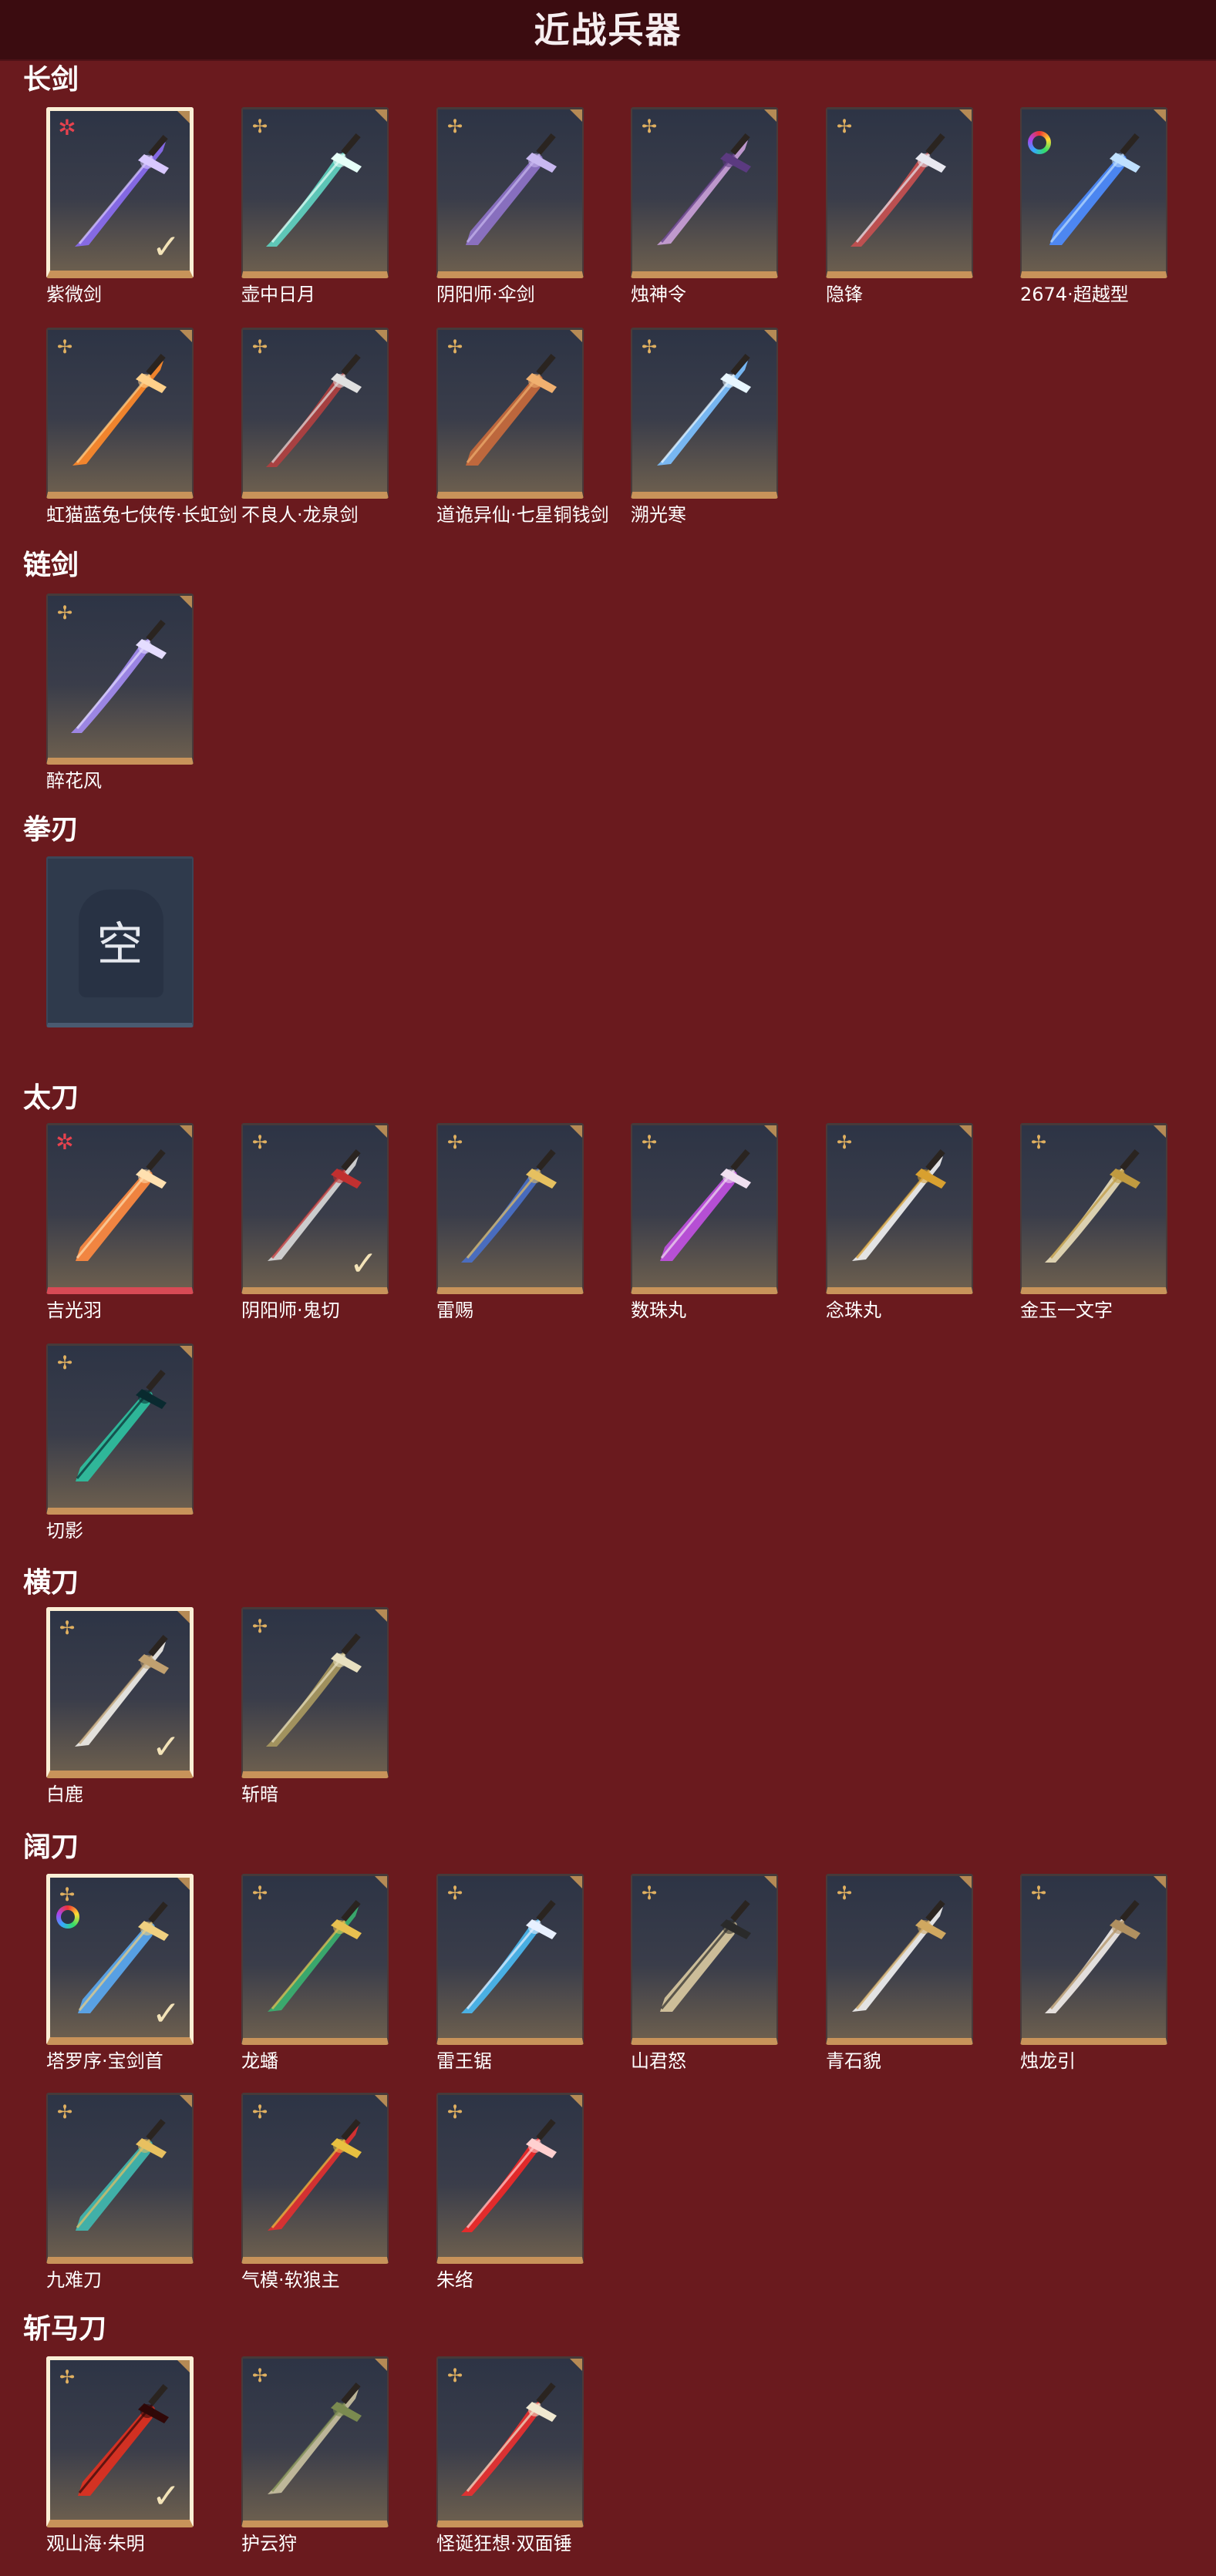 This screenshot has height=2576, width=1216. What do you see at coordinates (454, 2280) in the screenshot?
I see `weapon-name: 朱络` at bounding box center [454, 2280].